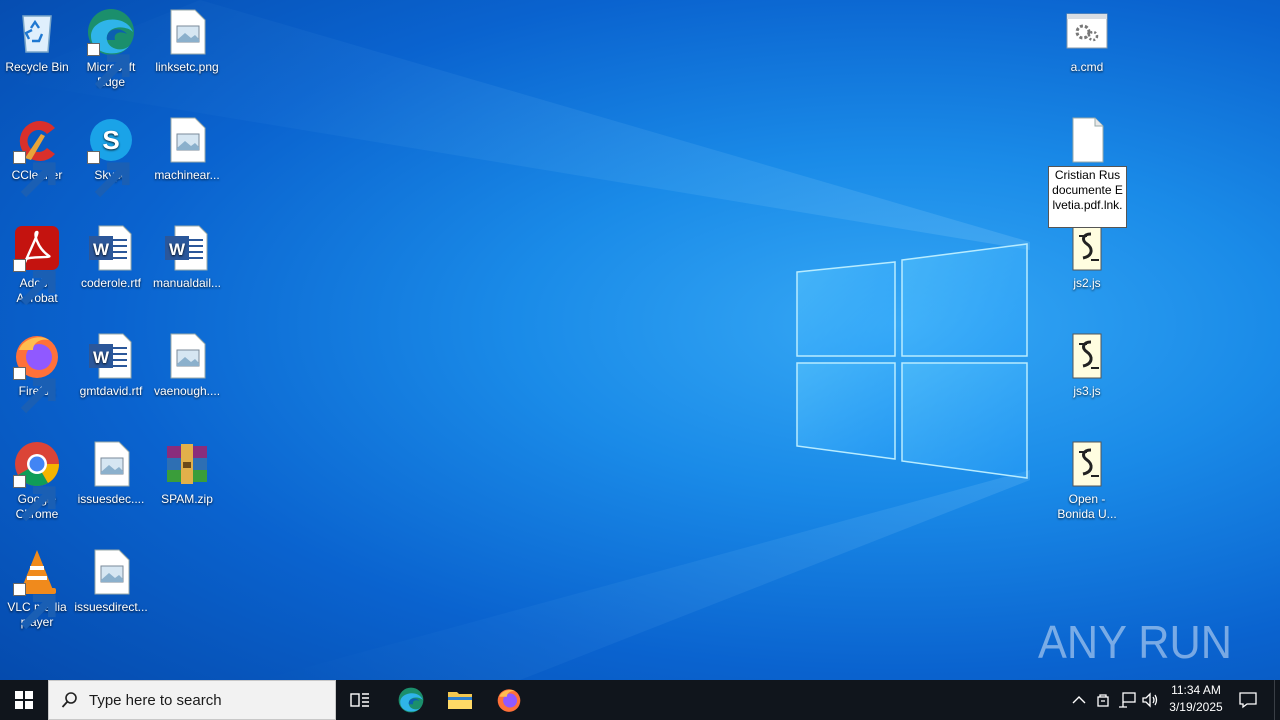 The image size is (1280, 720). I want to click on desktop-icon-label: js3.js, so click(1087, 391).